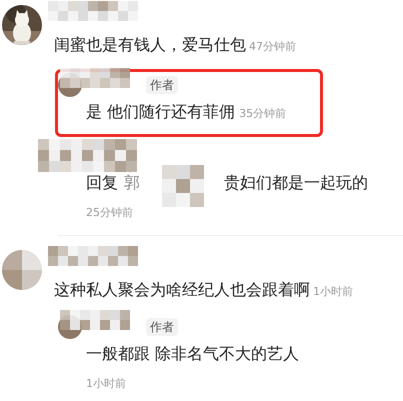  What do you see at coordinates (109, 212) in the screenshot?
I see `timestamp: 25分钟前` at bounding box center [109, 212].